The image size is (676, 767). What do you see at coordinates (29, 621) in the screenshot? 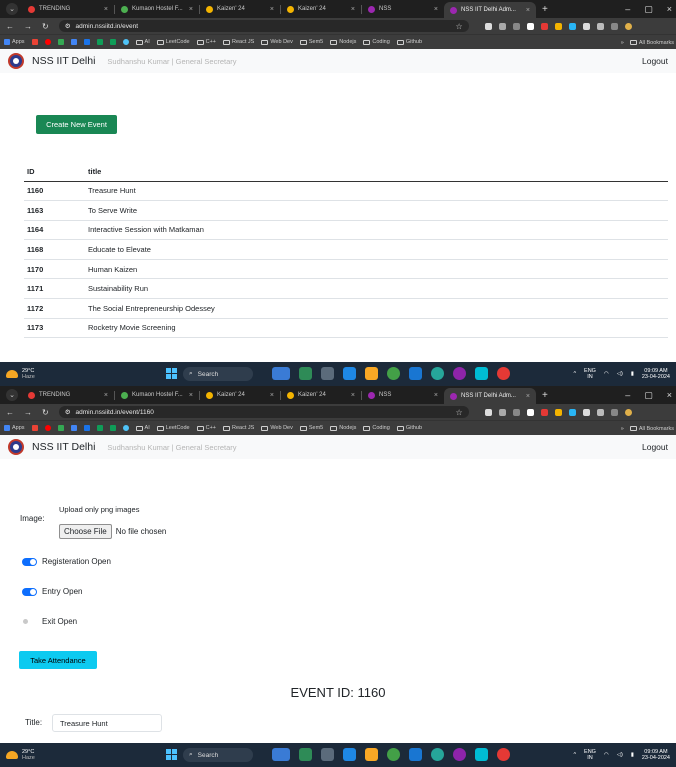
I see `toggle-switch-off` at bounding box center [29, 621].